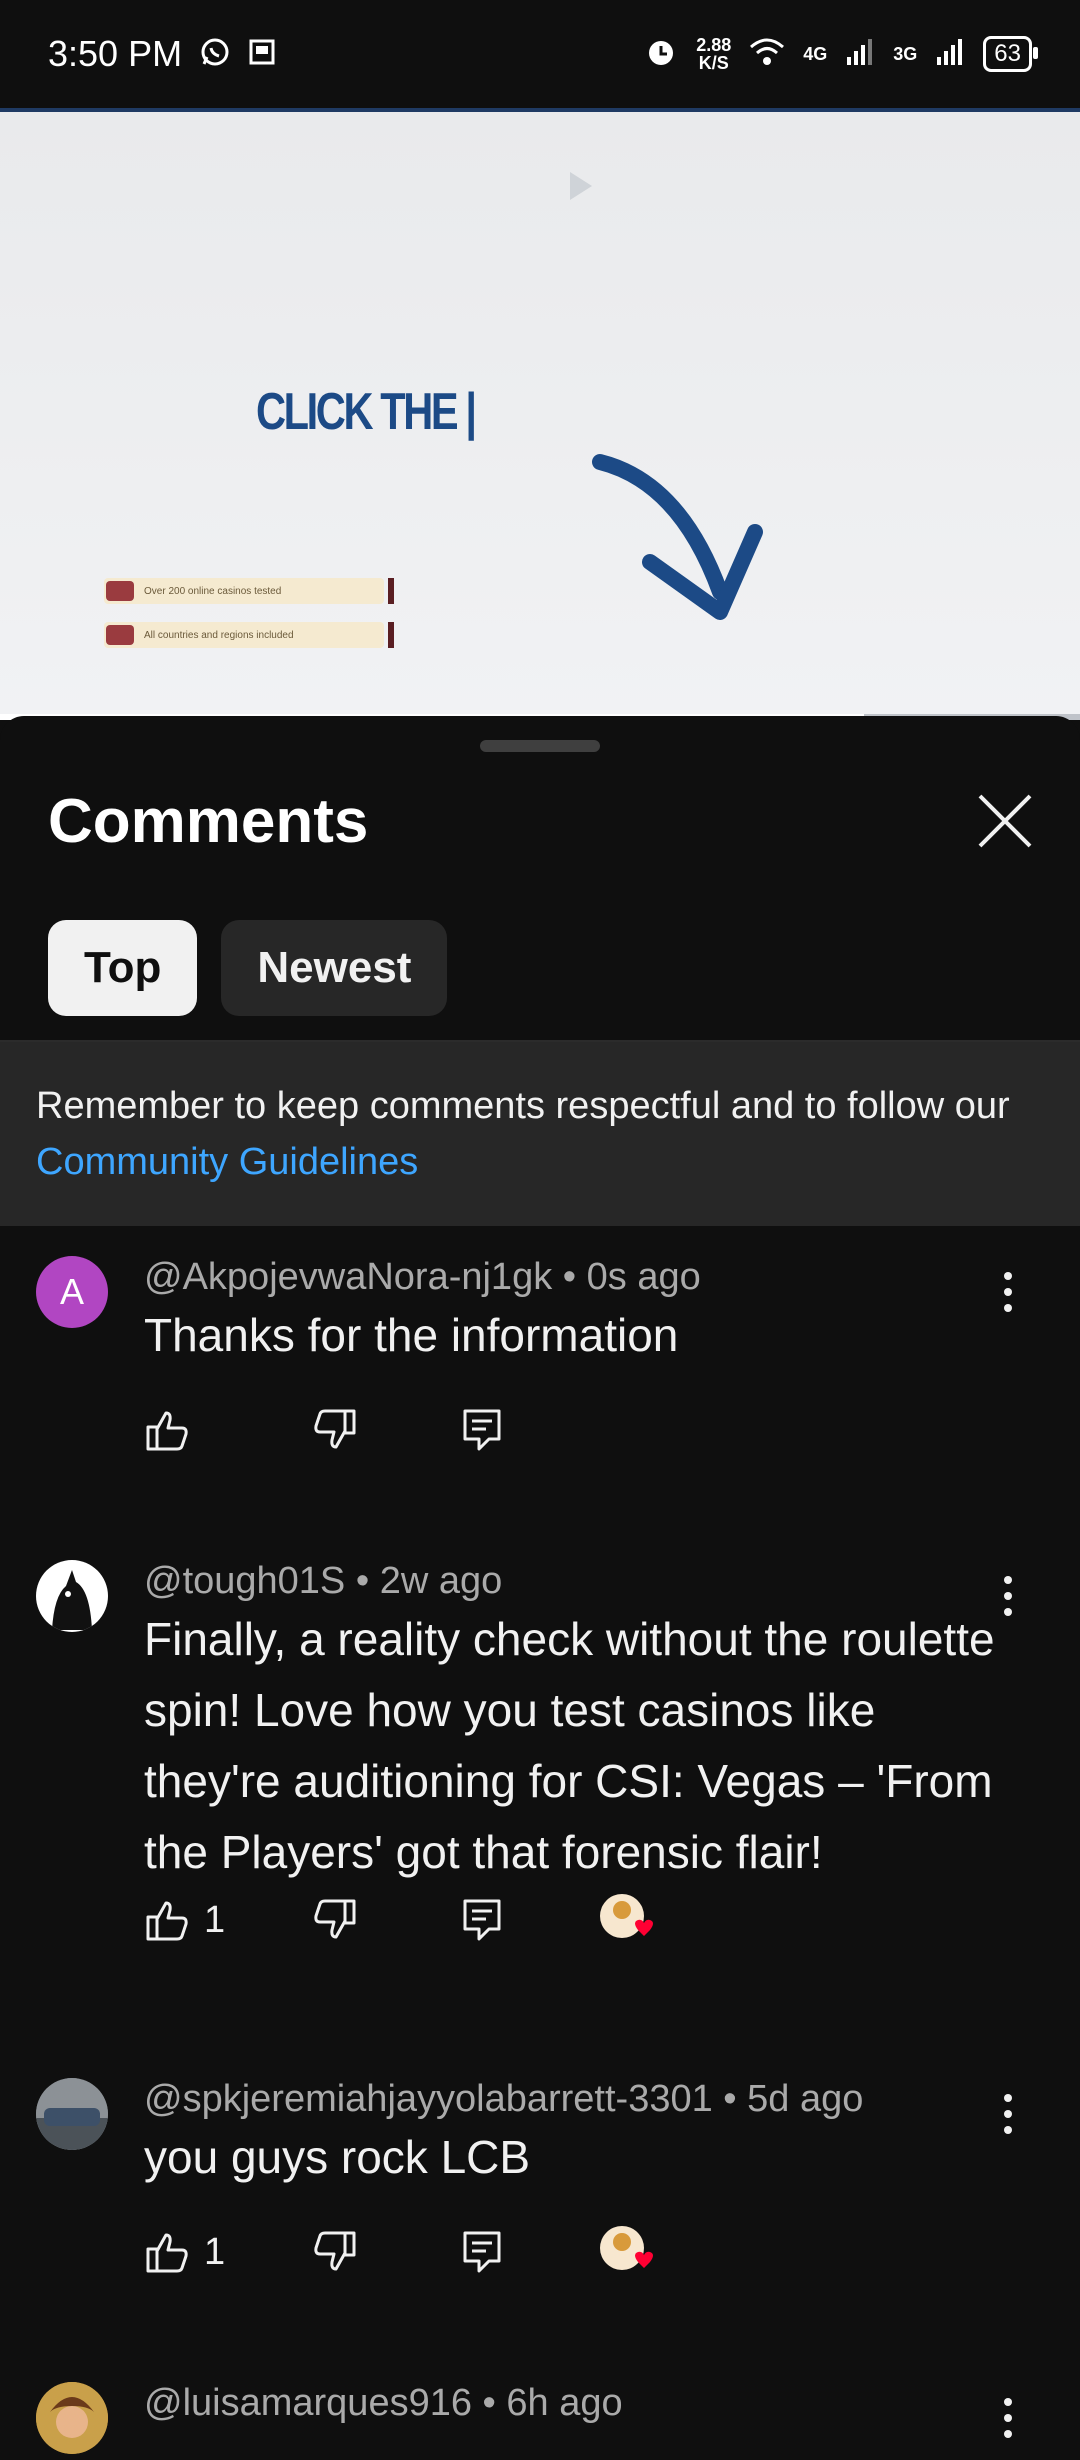 Image resolution: width=1080 pixels, height=2460 pixels. What do you see at coordinates (661, 54) in the screenshot?
I see `alarm-icon` at bounding box center [661, 54].